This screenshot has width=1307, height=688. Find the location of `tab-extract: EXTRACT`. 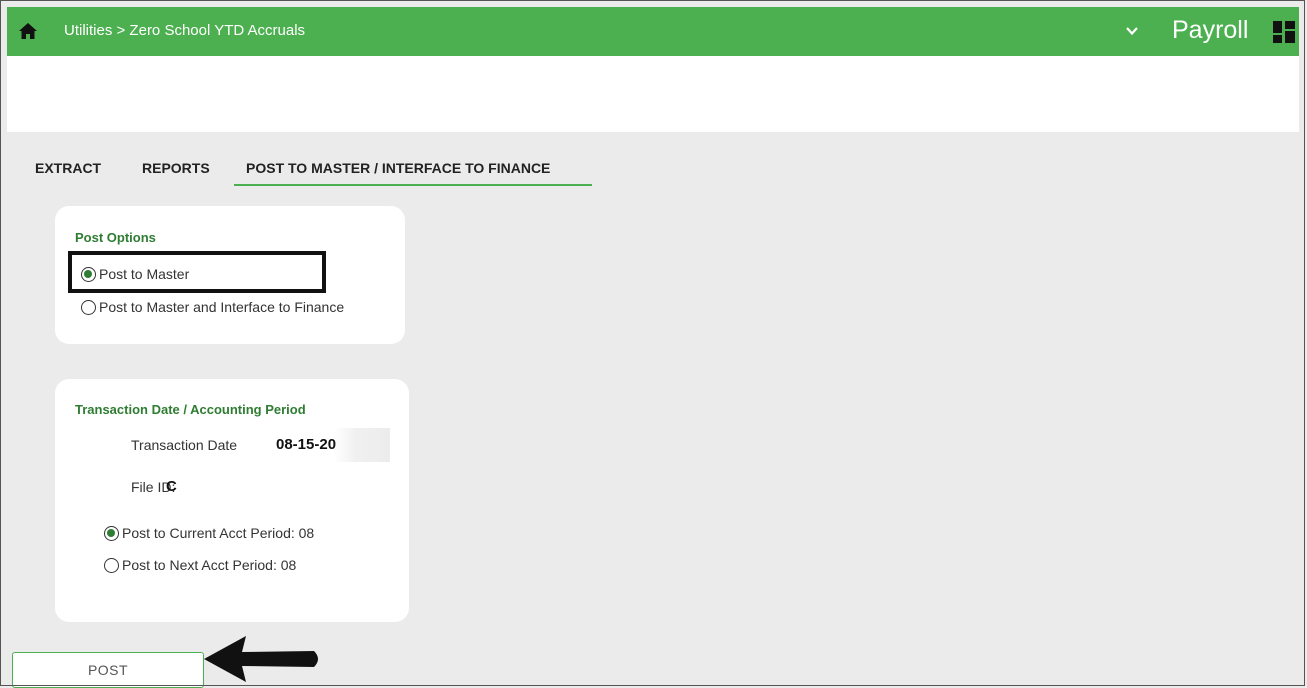

tab-extract: EXTRACT is located at coordinates (68, 168).